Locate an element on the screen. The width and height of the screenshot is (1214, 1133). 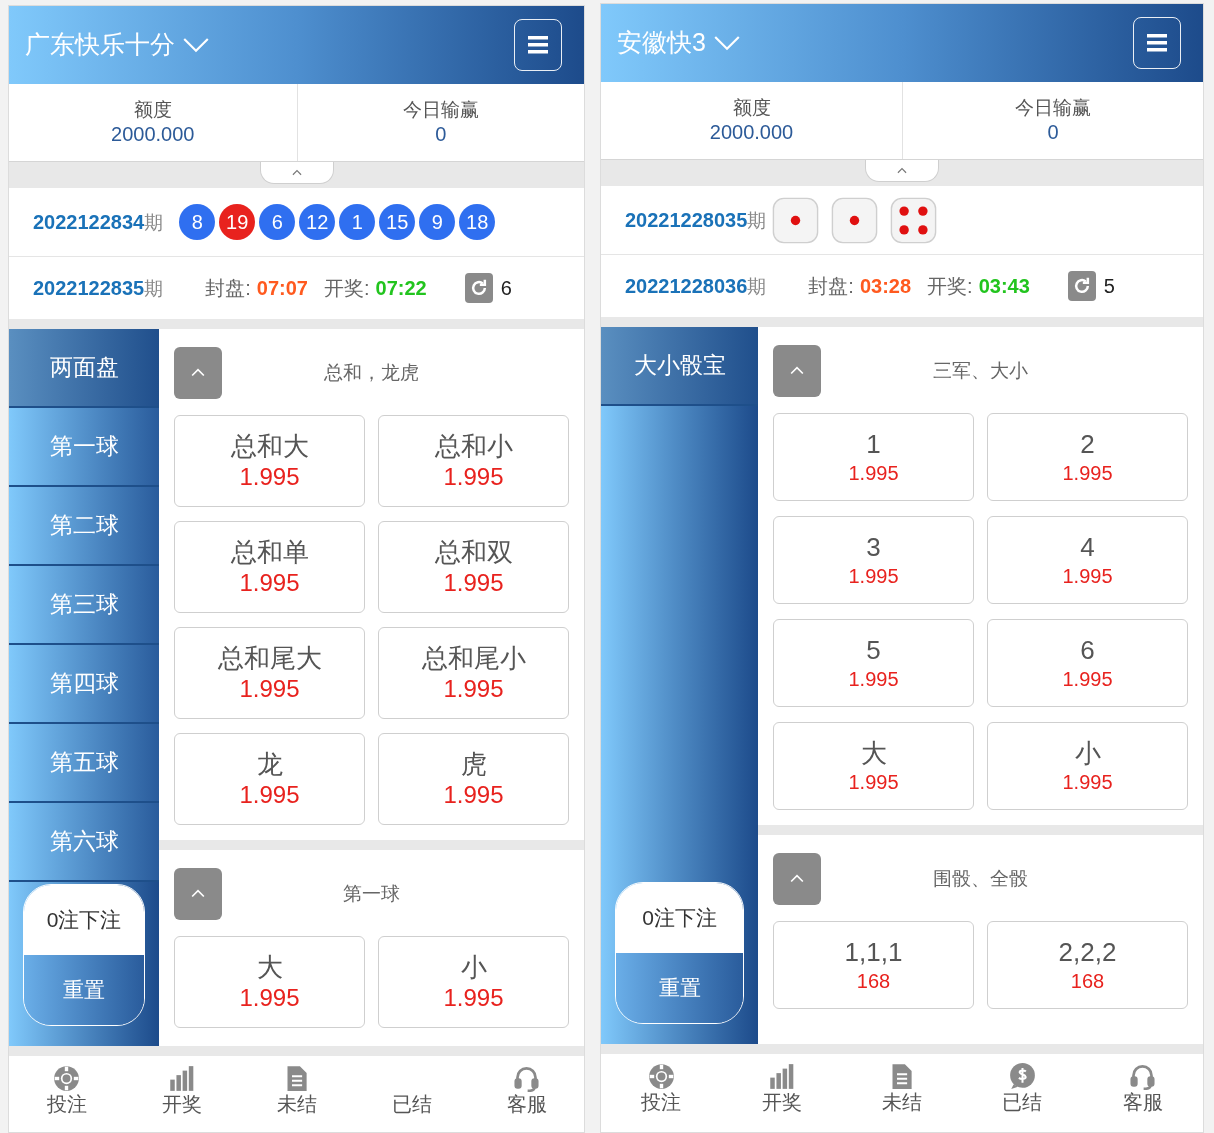
period-number: 2022122835 is located at coordinates (89, 288).